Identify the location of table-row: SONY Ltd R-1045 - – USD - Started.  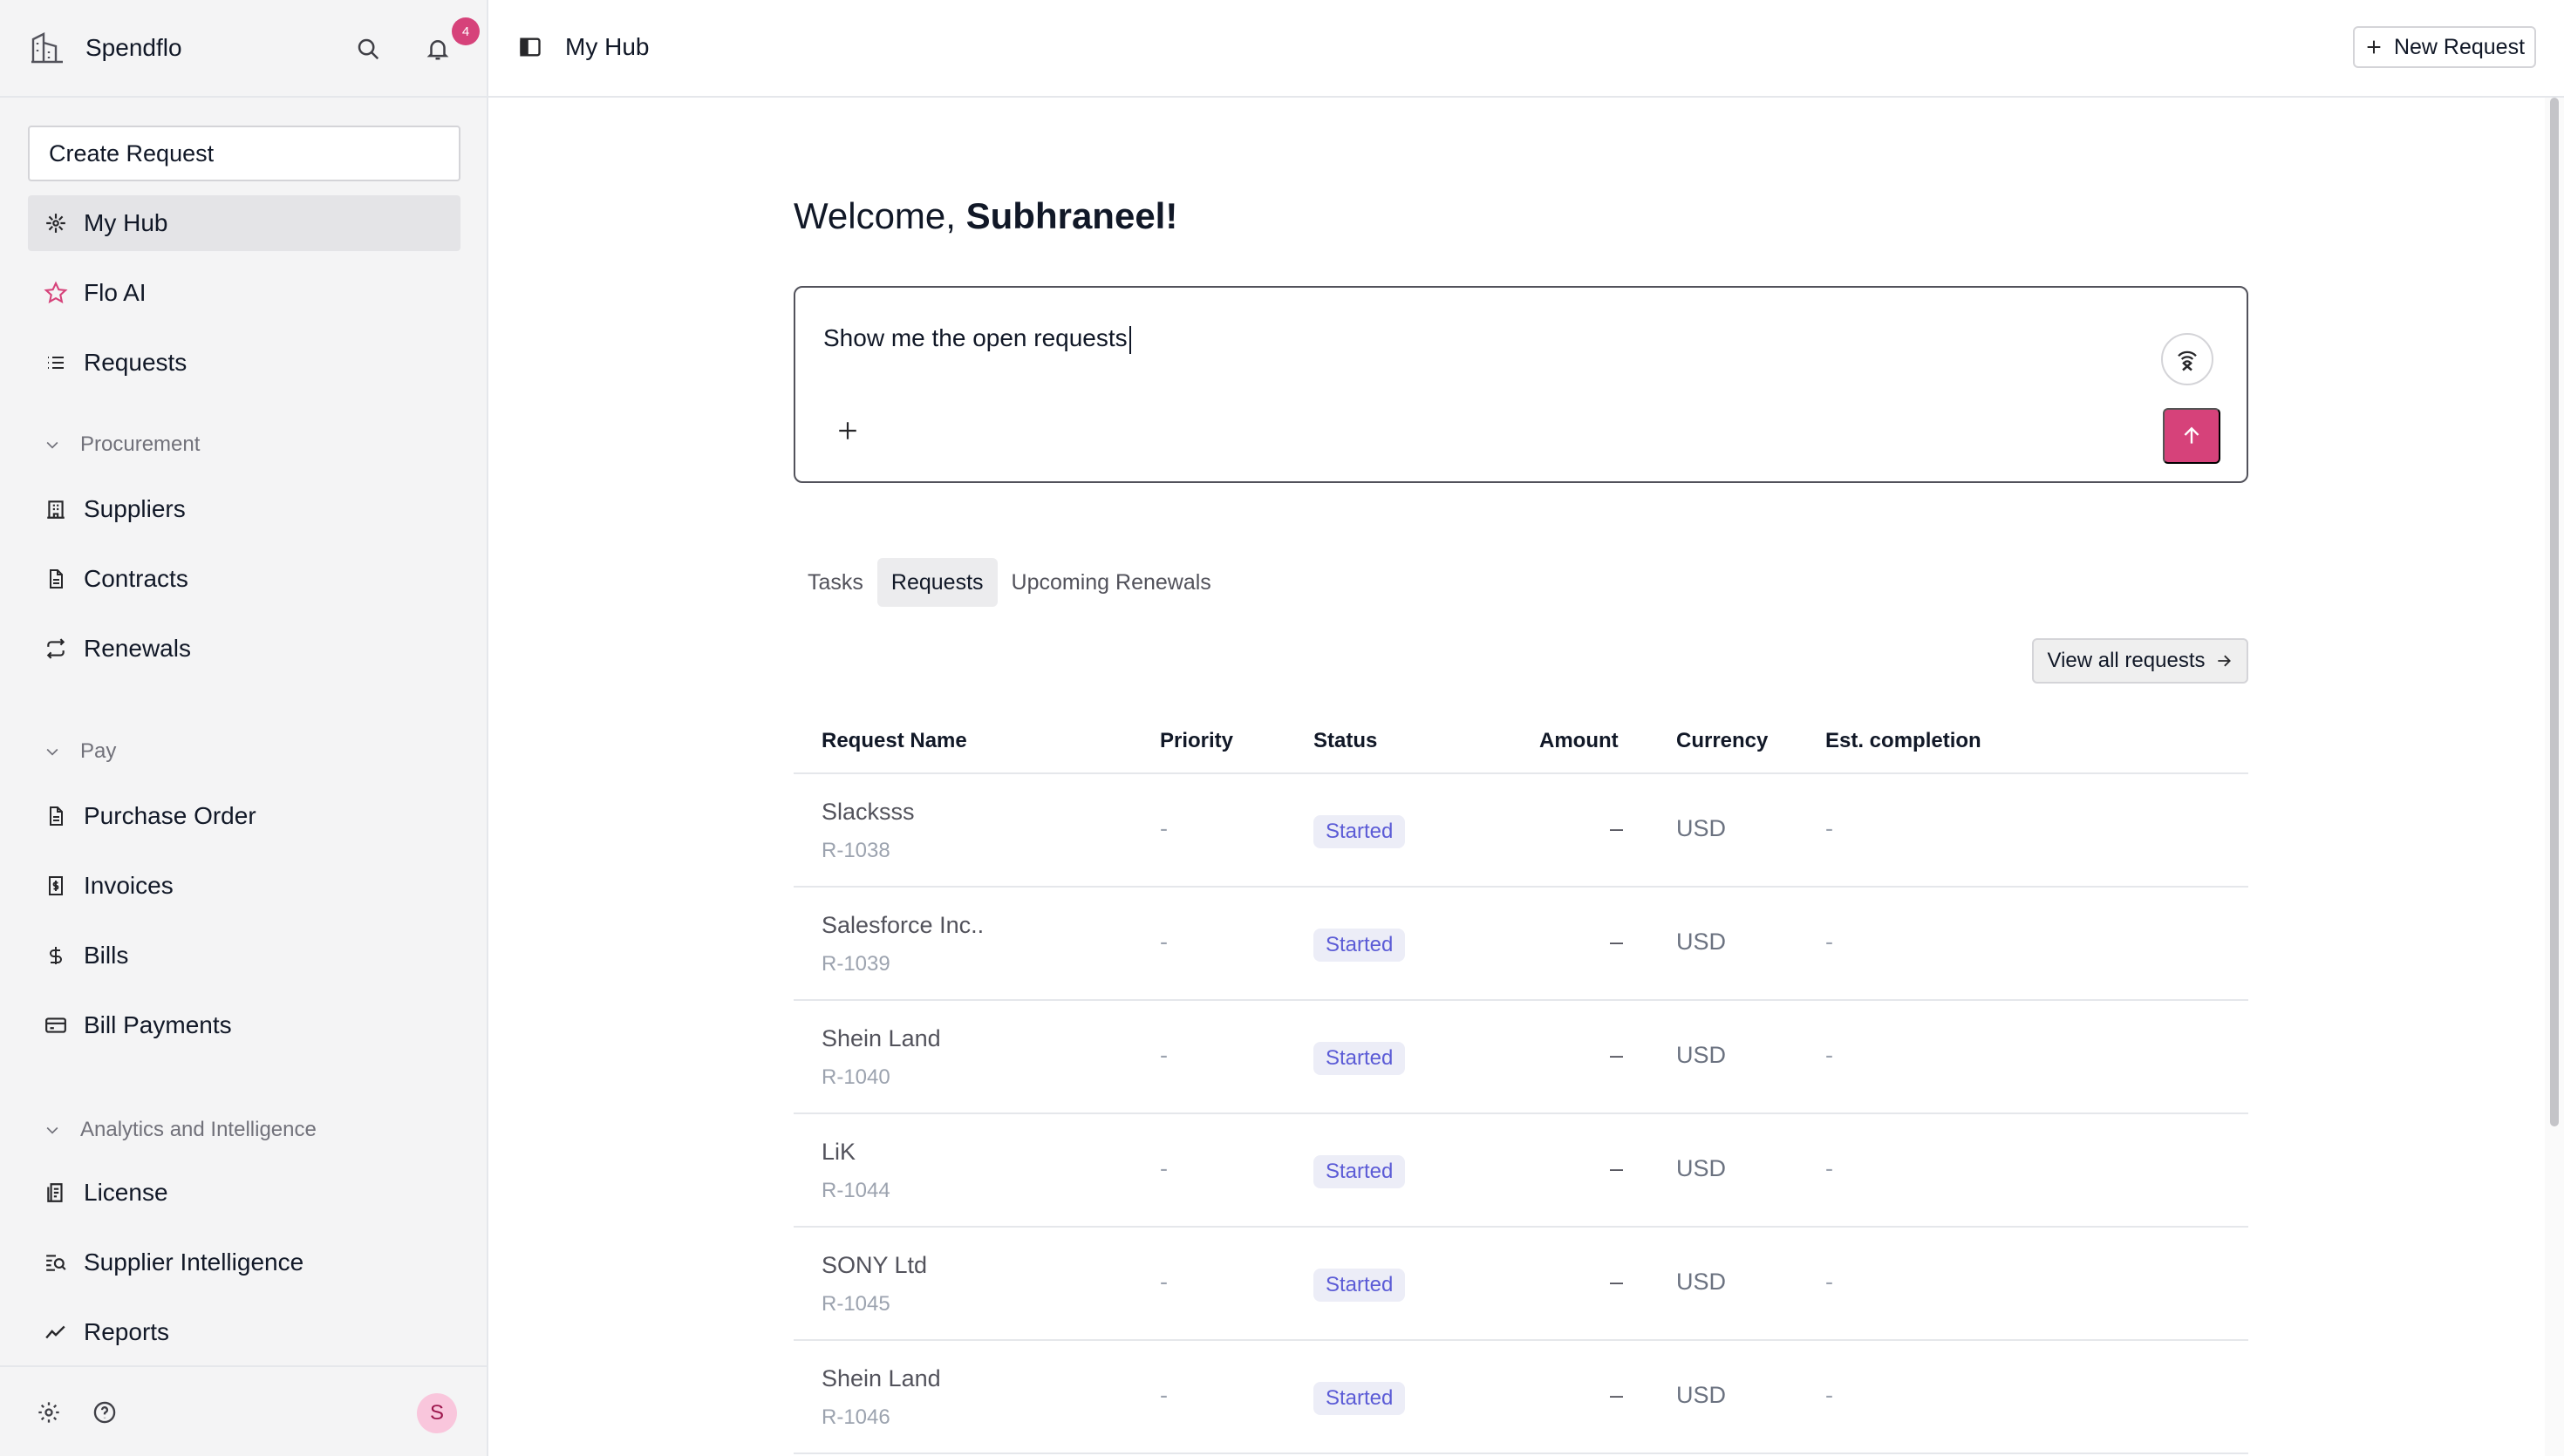
(1521, 1284).